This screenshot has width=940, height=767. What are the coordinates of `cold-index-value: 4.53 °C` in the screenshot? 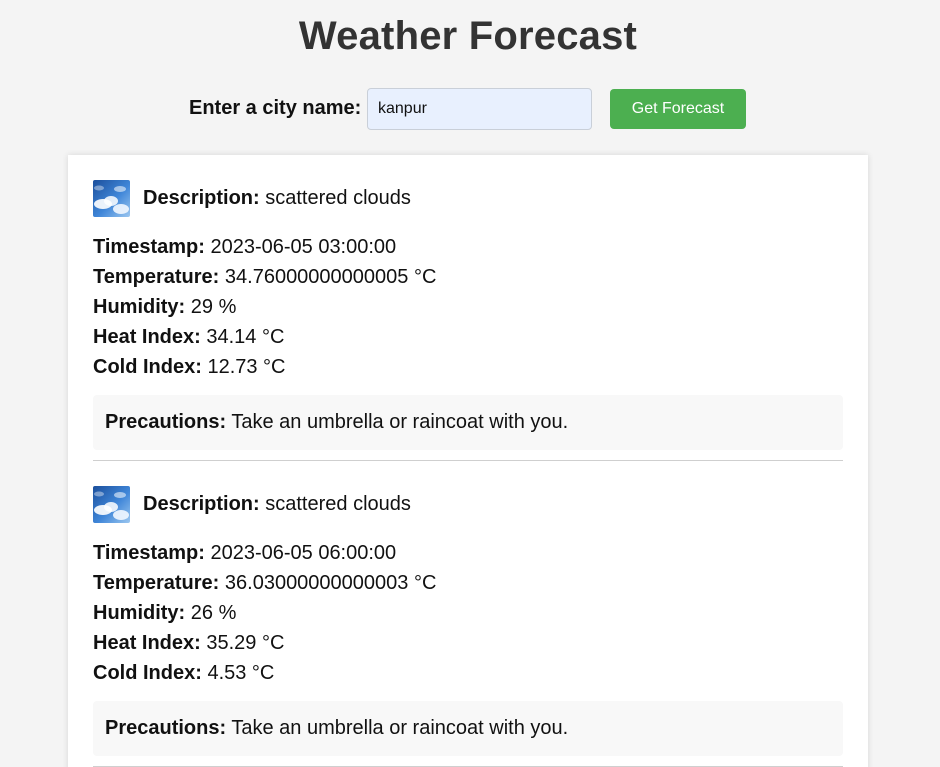 It's located at (241, 673).